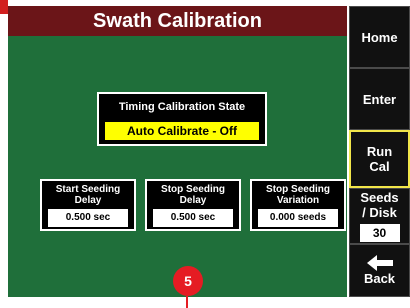 Image resolution: width=410 pixels, height=308 pixels. Describe the element at coordinates (379, 37) in the screenshot. I see `home-button: Home` at that location.